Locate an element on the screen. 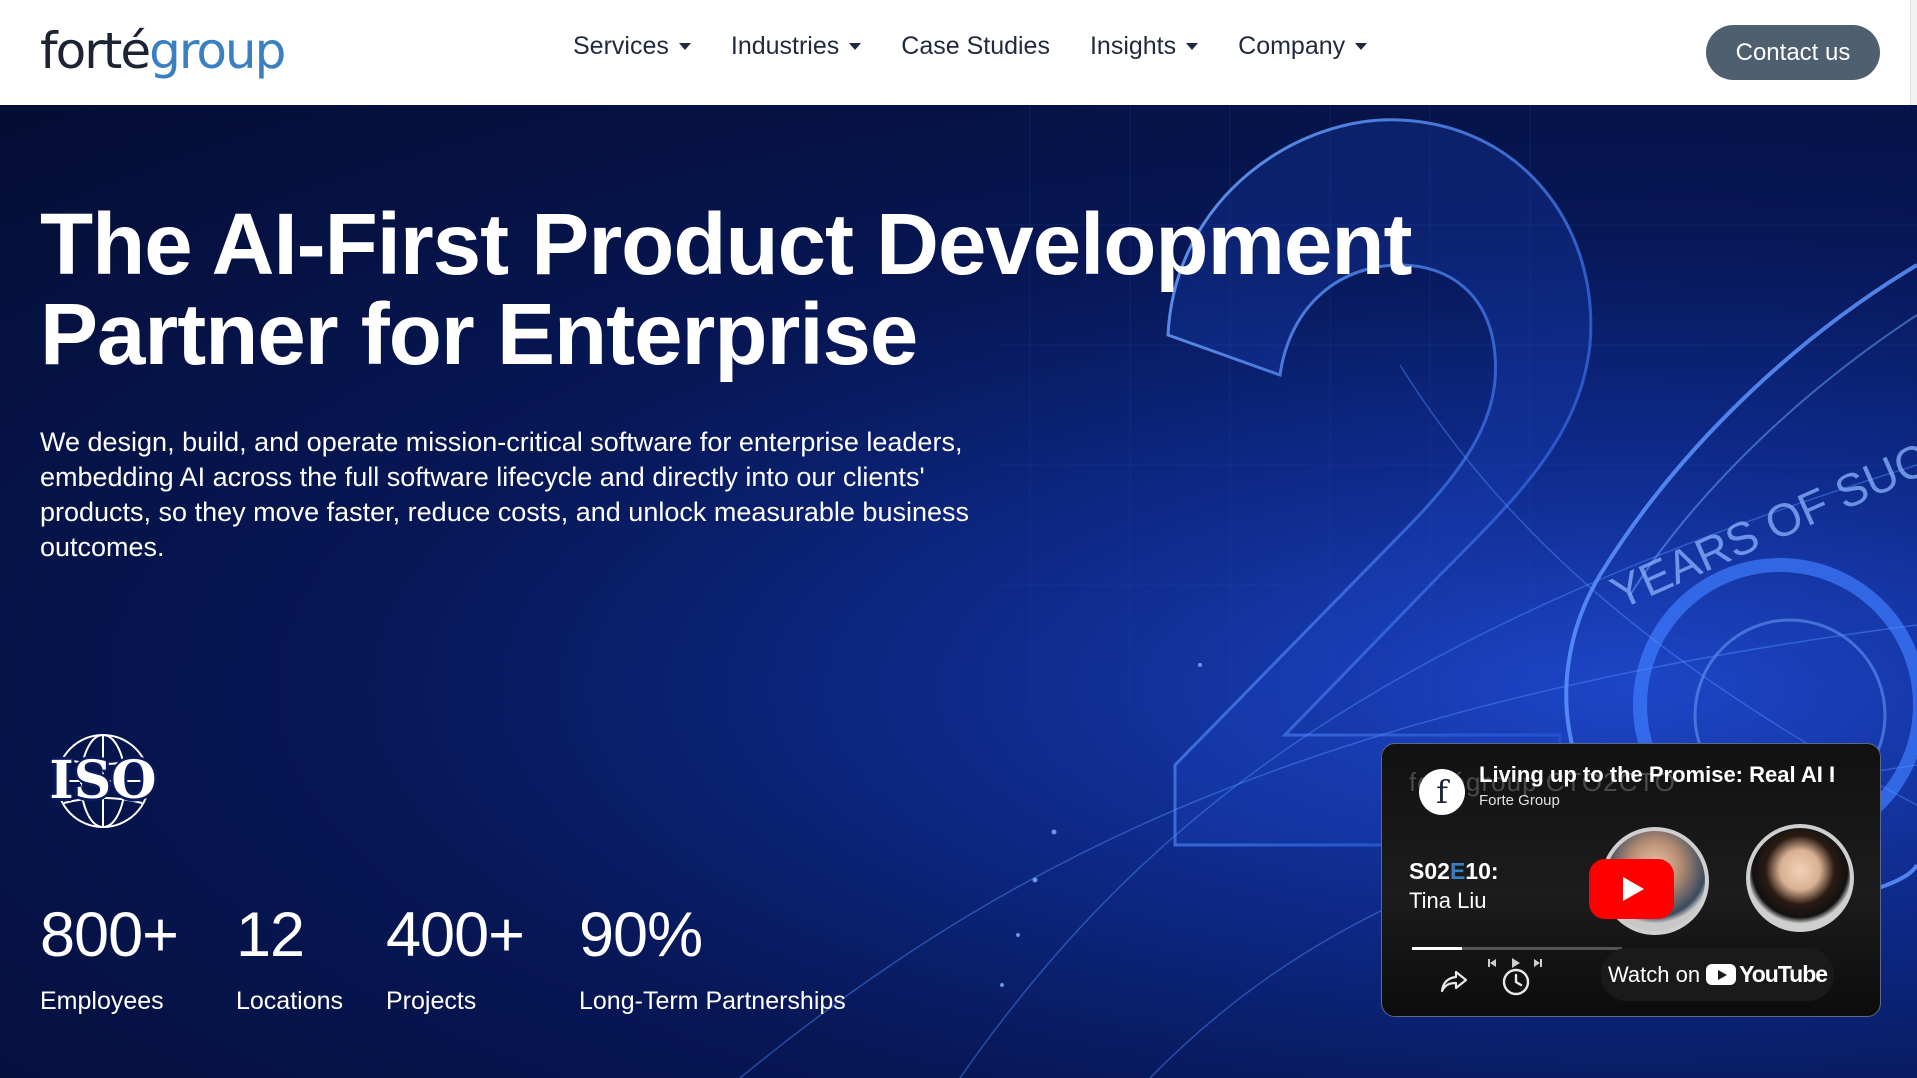 This screenshot has height=1078, width=1917. video-progress-fill is located at coordinates (1437, 948).